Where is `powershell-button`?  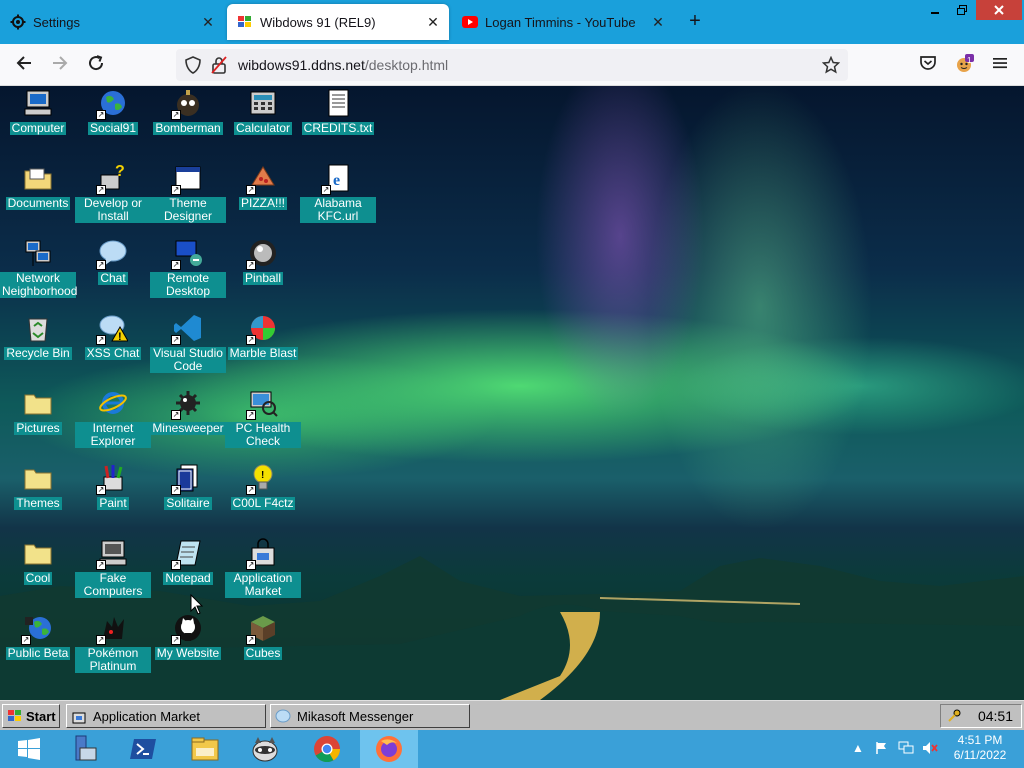 powershell-button is located at coordinates (143, 749).